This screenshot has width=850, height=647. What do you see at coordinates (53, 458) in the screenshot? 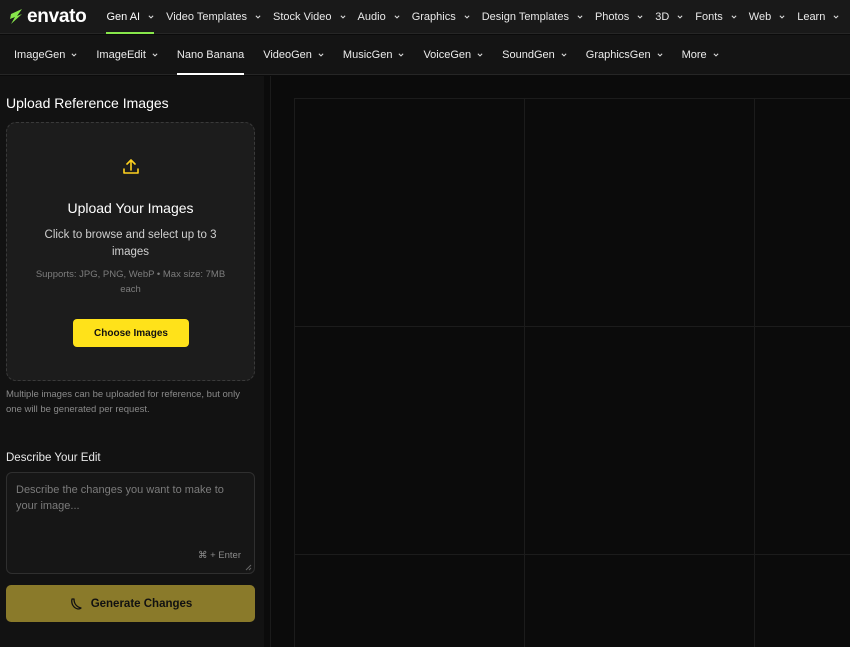
I see `describe-title: Describe Your Edit` at bounding box center [53, 458].